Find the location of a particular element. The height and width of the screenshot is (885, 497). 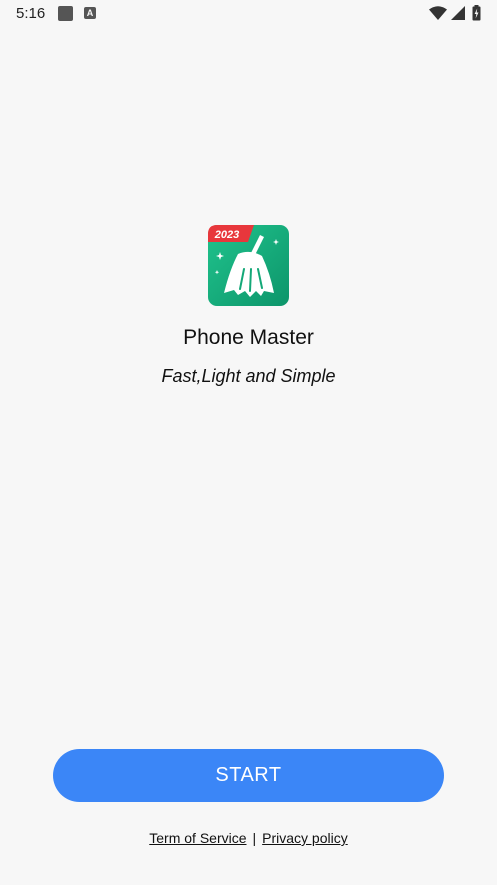

badge-year: 2023 is located at coordinates (226, 235).